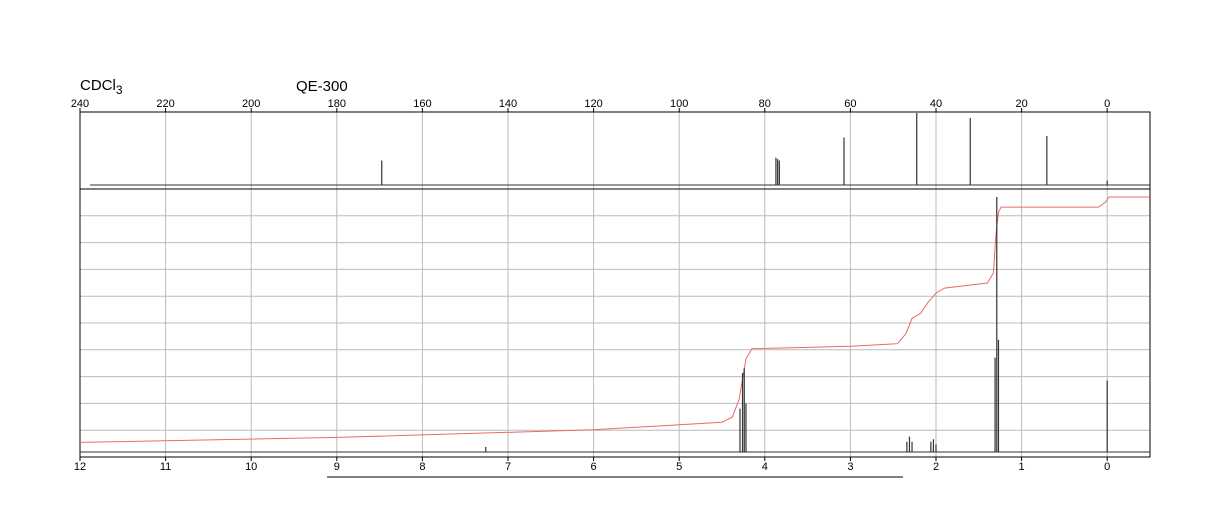 The width and height of the screenshot is (1224, 528). What do you see at coordinates (679, 467) in the screenshot?
I see `h1-tick-label: 5` at bounding box center [679, 467].